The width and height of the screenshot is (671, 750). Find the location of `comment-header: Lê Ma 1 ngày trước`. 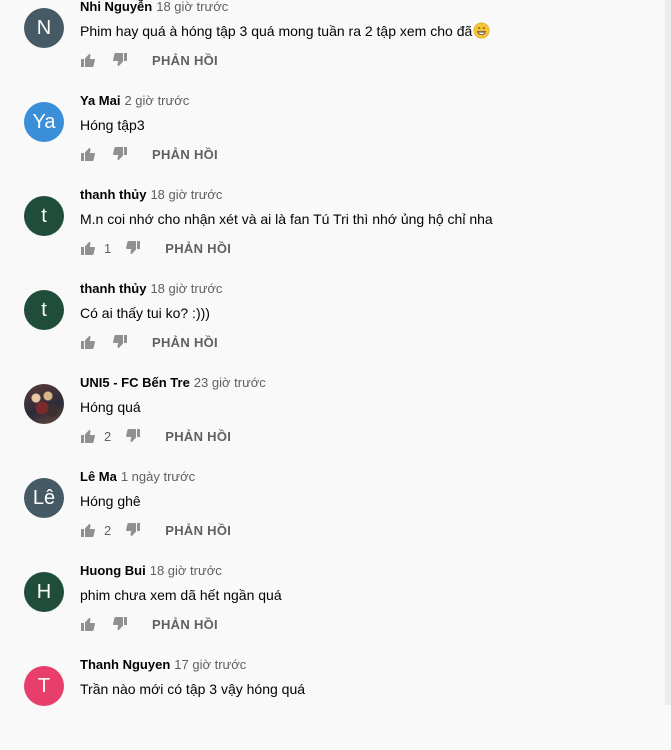

comment-header: Lê Ma 1 ngày trước is located at coordinates (137, 477).